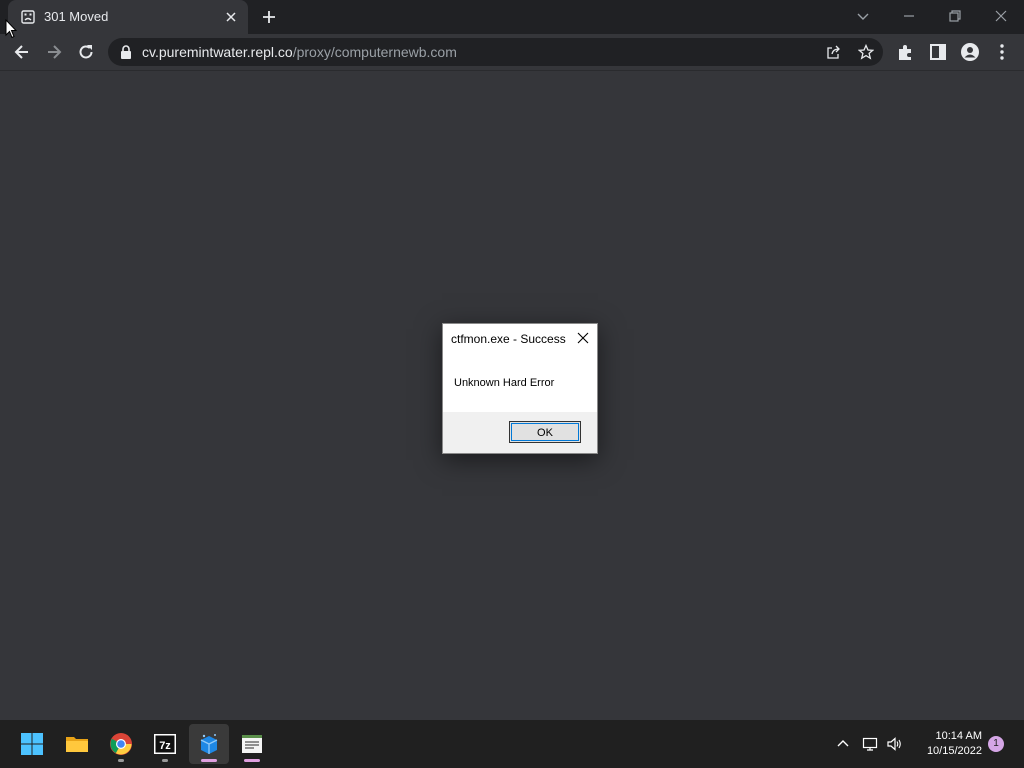  Describe the element at coordinates (955, 16) in the screenshot. I see `restore-icon` at that location.